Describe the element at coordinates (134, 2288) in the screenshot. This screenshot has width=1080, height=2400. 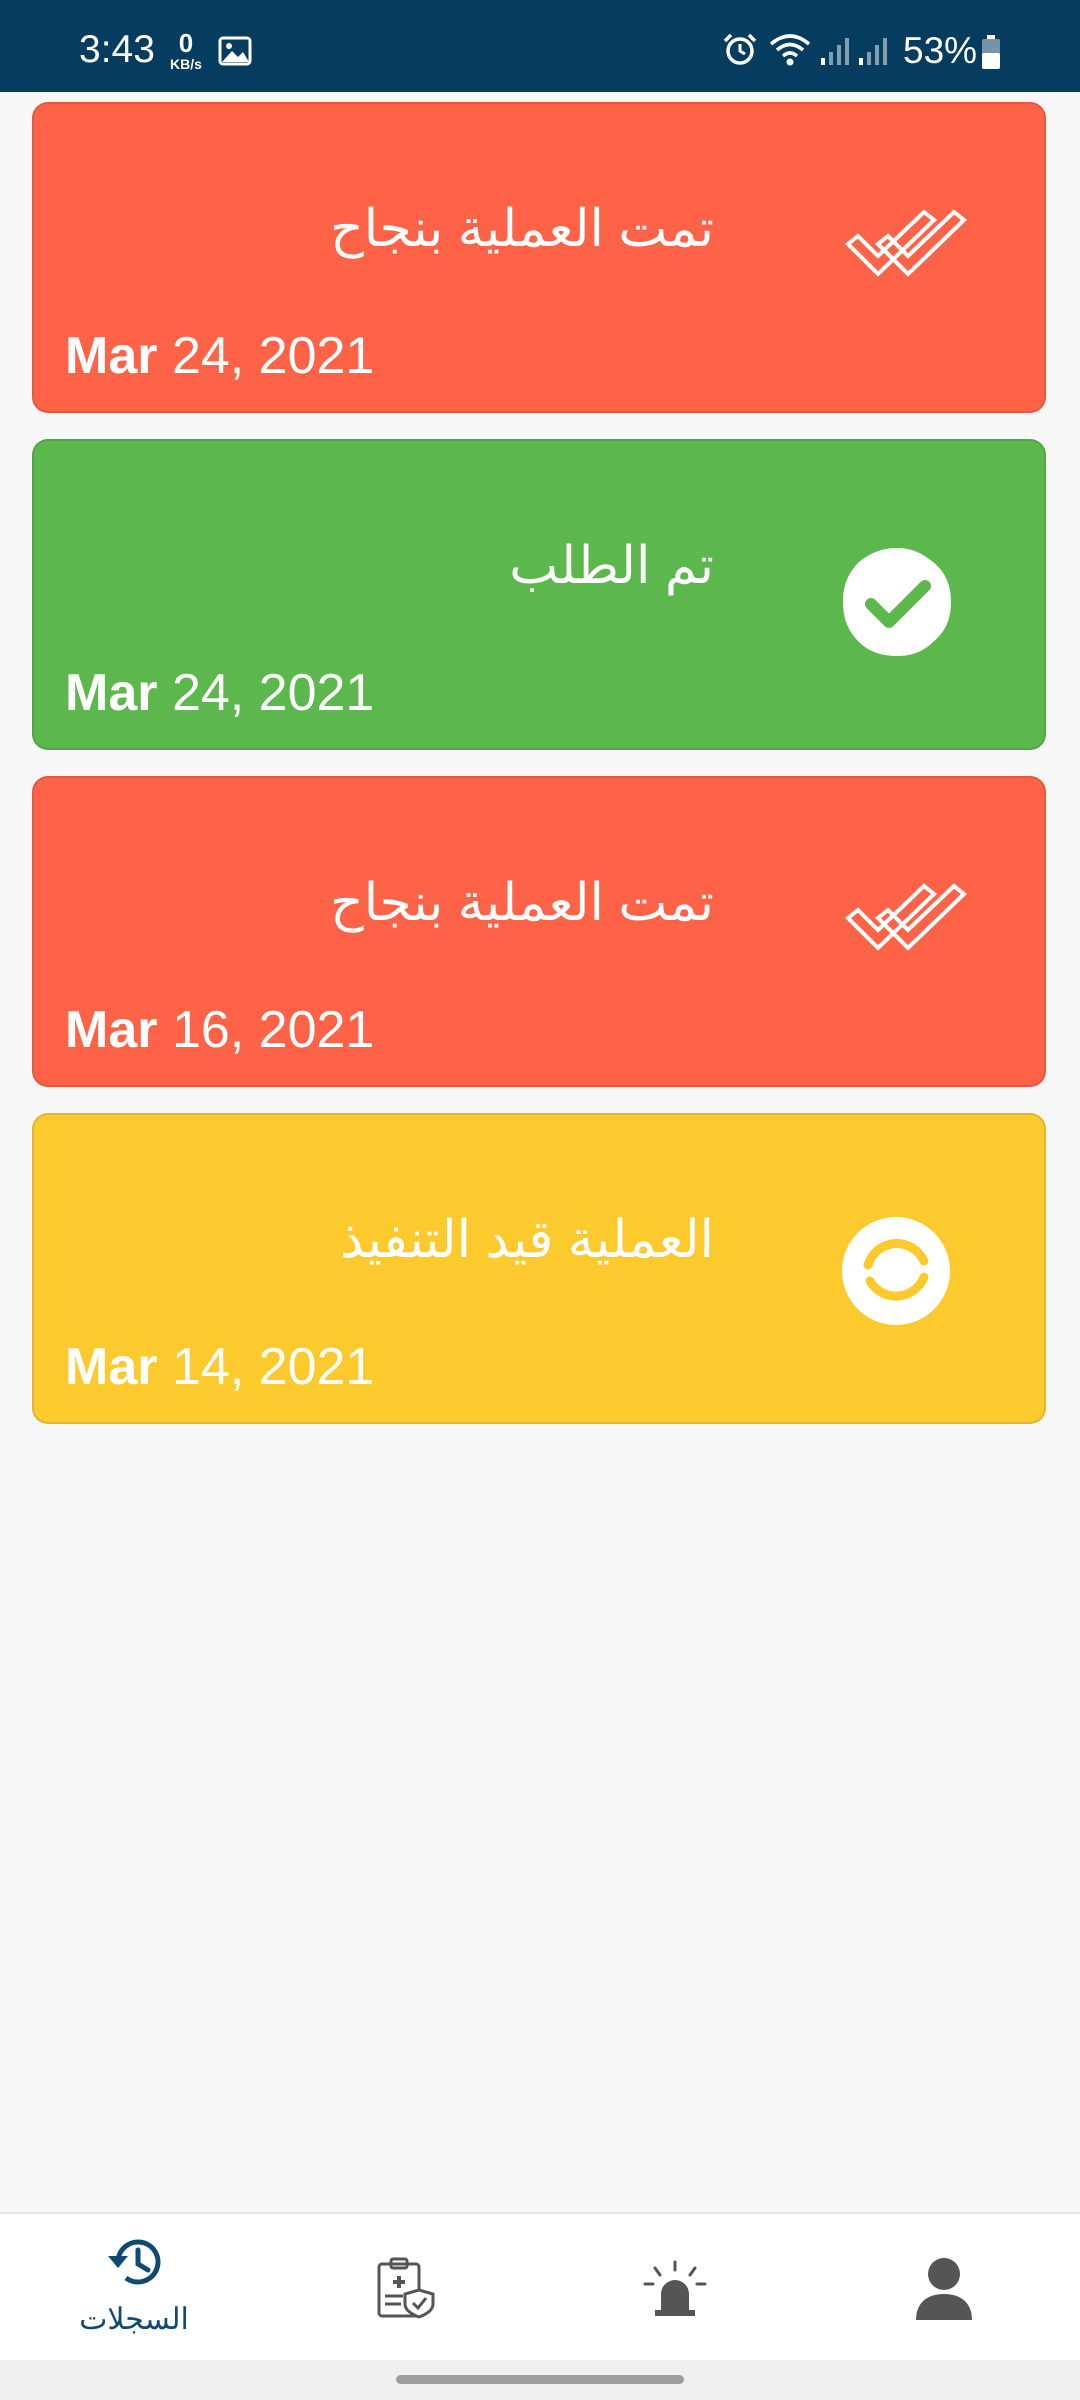
I see `nav-item-history: السجلات` at that location.